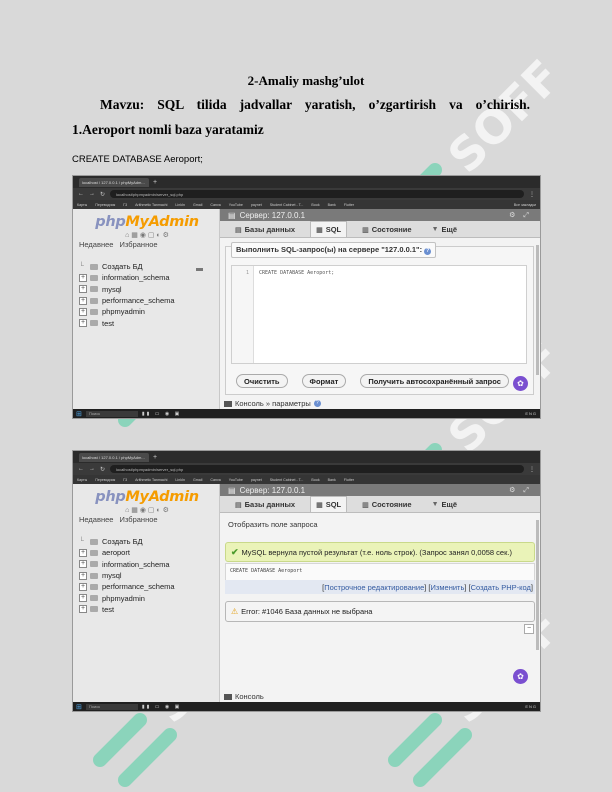 The image size is (612, 792). I want to click on format-button: Формат, so click(324, 381).